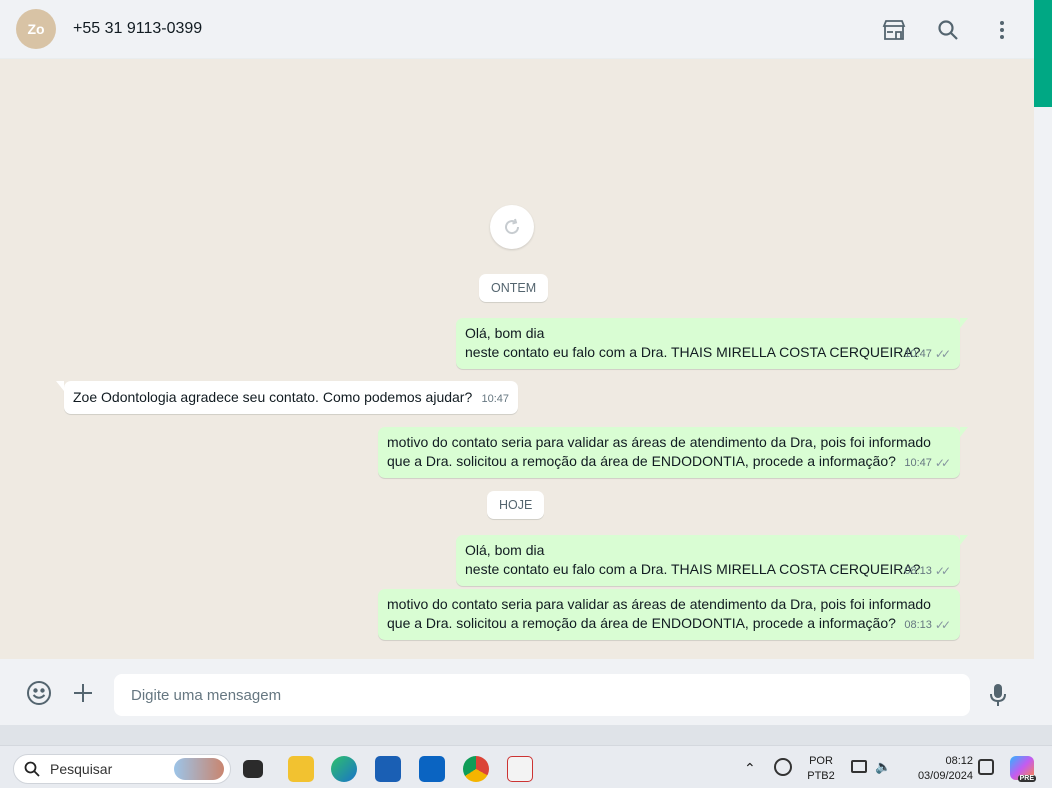 The image size is (1052, 788). What do you see at coordinates (986, 767) in the screenshot?
I see `notification-icon` at bounding box center [986, 767].